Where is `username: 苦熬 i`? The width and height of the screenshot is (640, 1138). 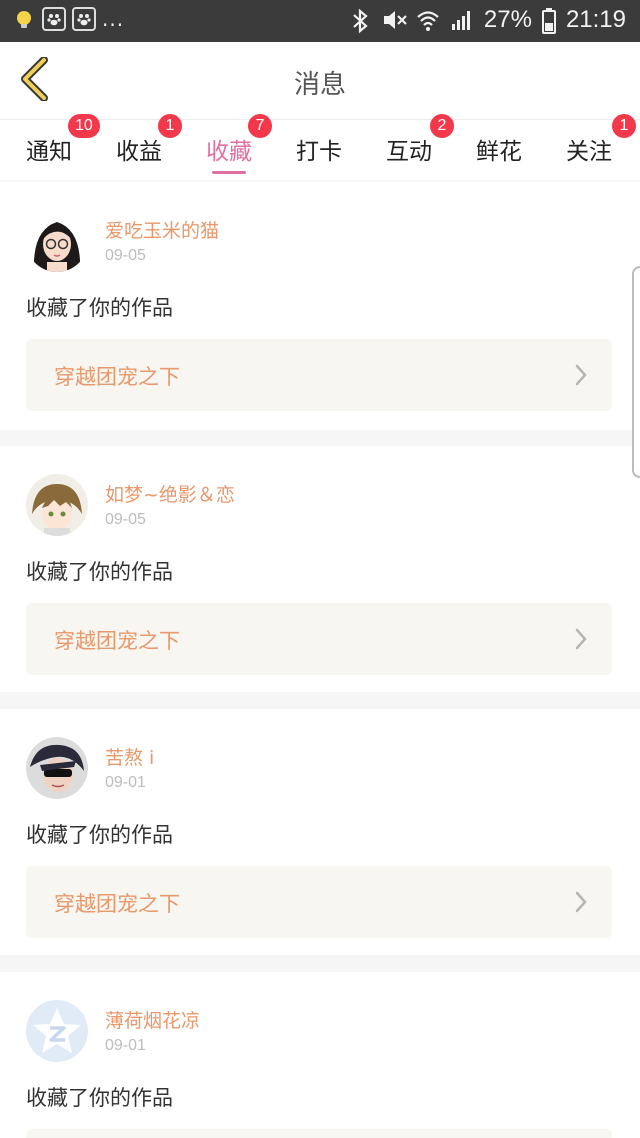
username: 苦熬 i is located at coordinates (129, 756).